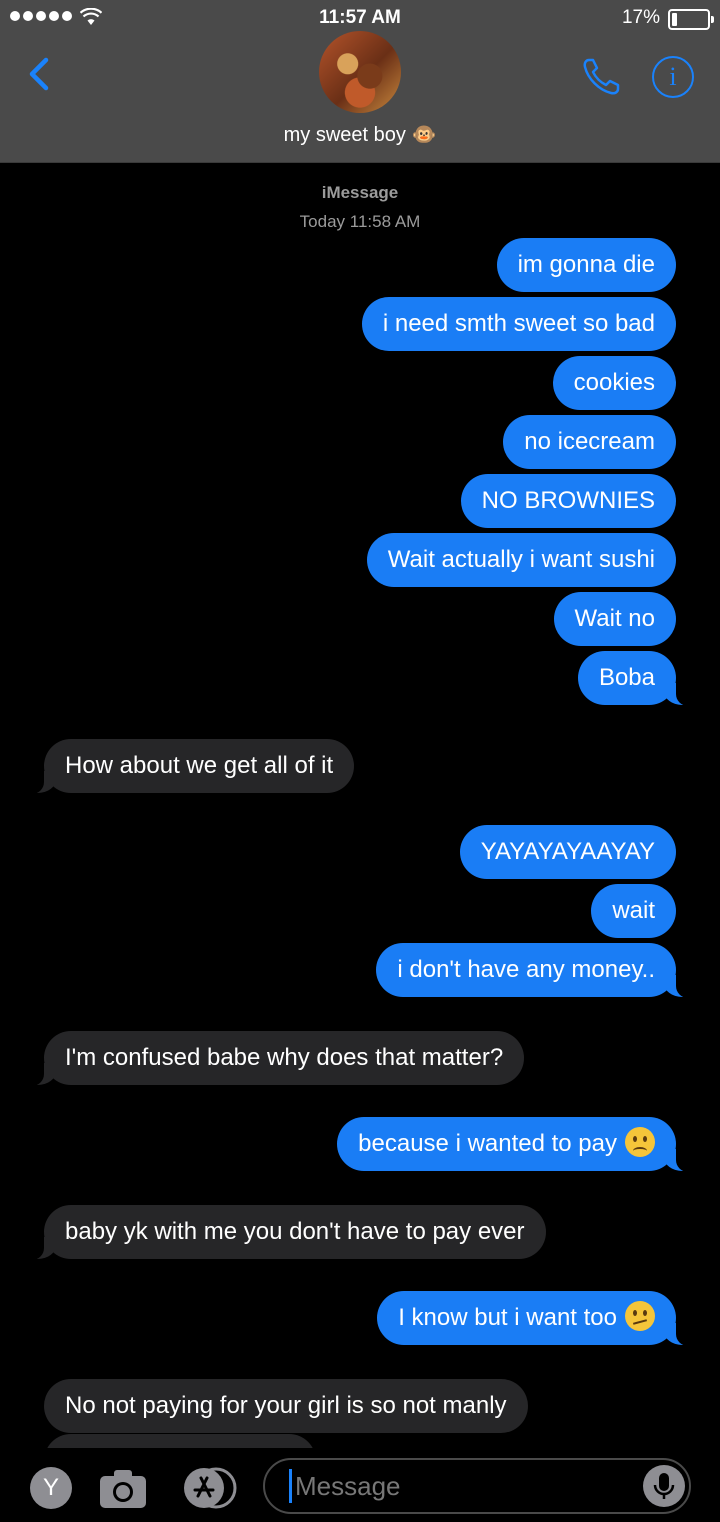  What do you see at coordinates (521, 560) in the screenshot?
I see `sent-message: Wait actually i want sushi` at bounding box center [521, 560].